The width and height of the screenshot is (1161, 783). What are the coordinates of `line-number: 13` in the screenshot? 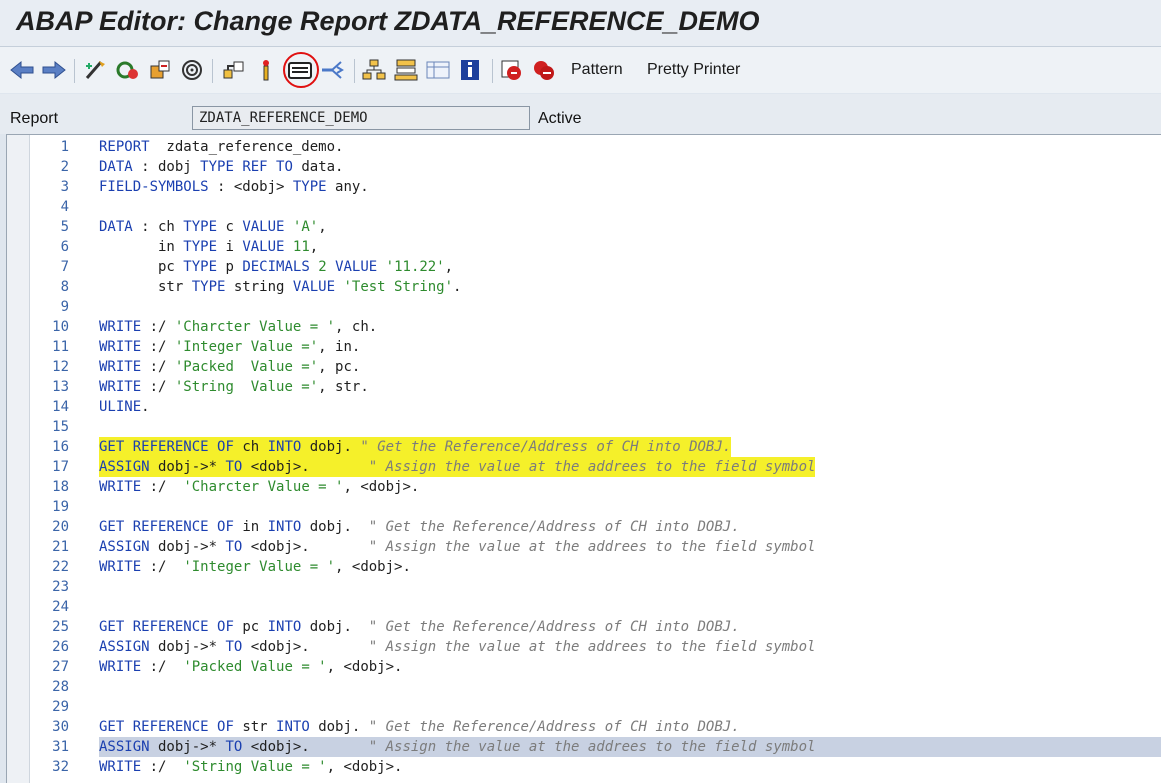 It's located at (60, 387).